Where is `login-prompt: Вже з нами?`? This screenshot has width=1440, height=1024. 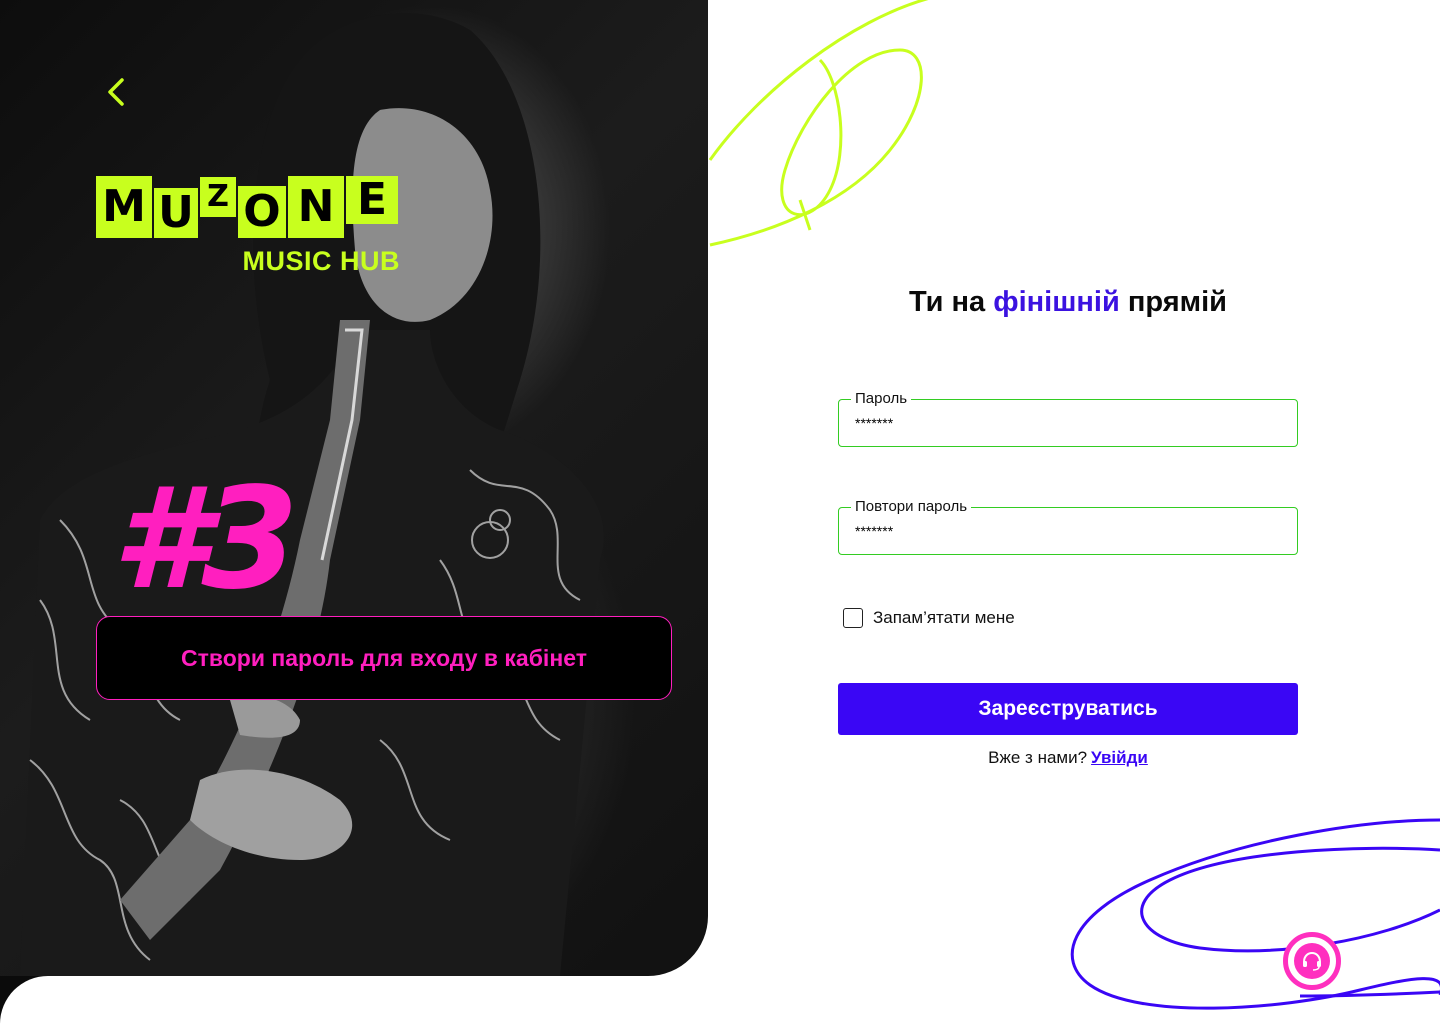
login-prompt: Вже з нами? is located at coordinates (1038, 757).